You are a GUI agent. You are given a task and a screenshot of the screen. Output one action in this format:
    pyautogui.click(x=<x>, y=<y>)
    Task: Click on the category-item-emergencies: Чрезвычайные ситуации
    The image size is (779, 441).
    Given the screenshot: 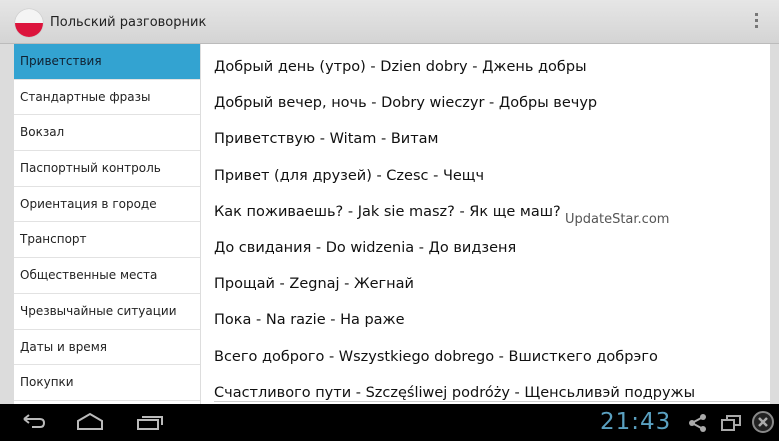 What is the action you would take?
    pyautogui.click(x=107, y=312)
    